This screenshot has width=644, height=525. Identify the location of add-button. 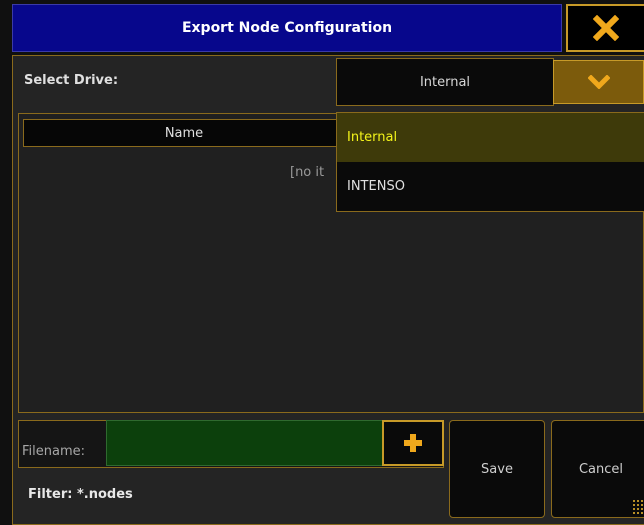
(413, 443).